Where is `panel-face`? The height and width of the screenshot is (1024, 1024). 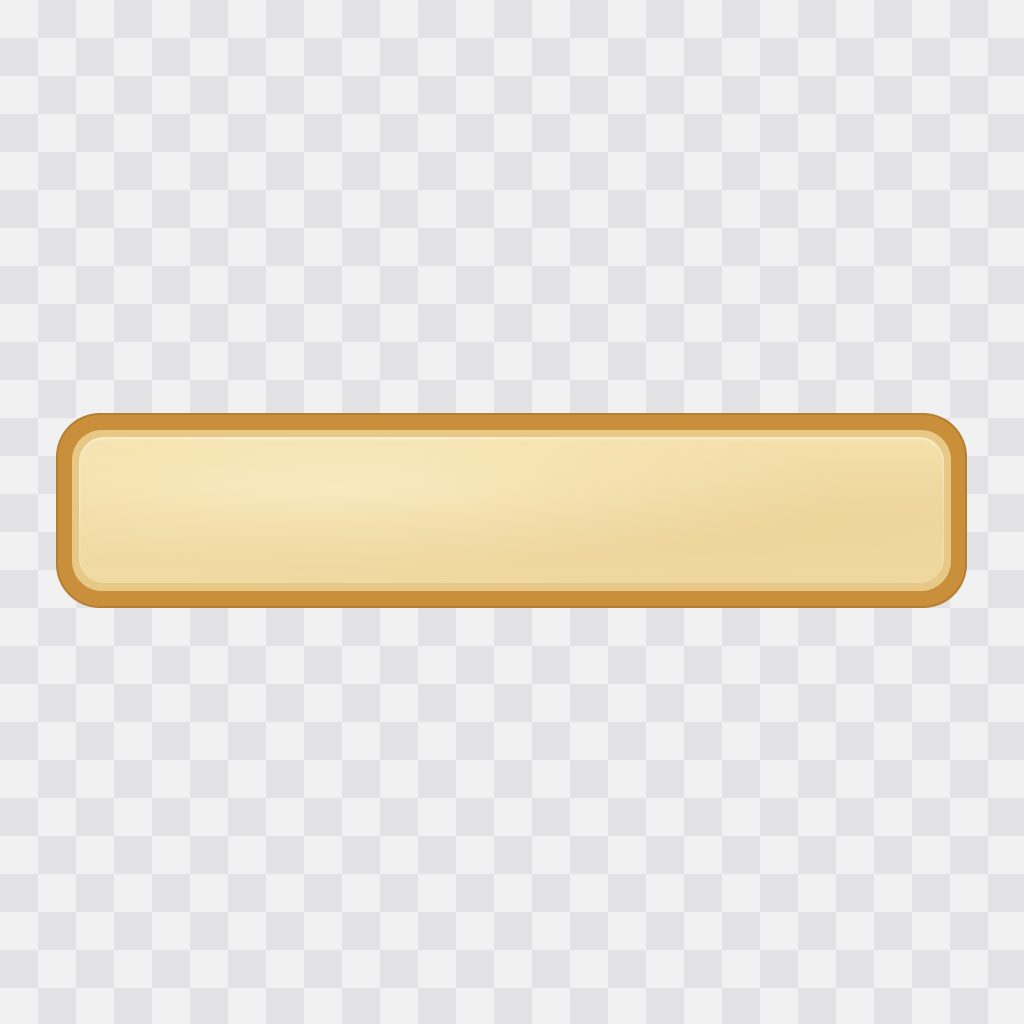
panel-face is located at coordinates (511, 510).